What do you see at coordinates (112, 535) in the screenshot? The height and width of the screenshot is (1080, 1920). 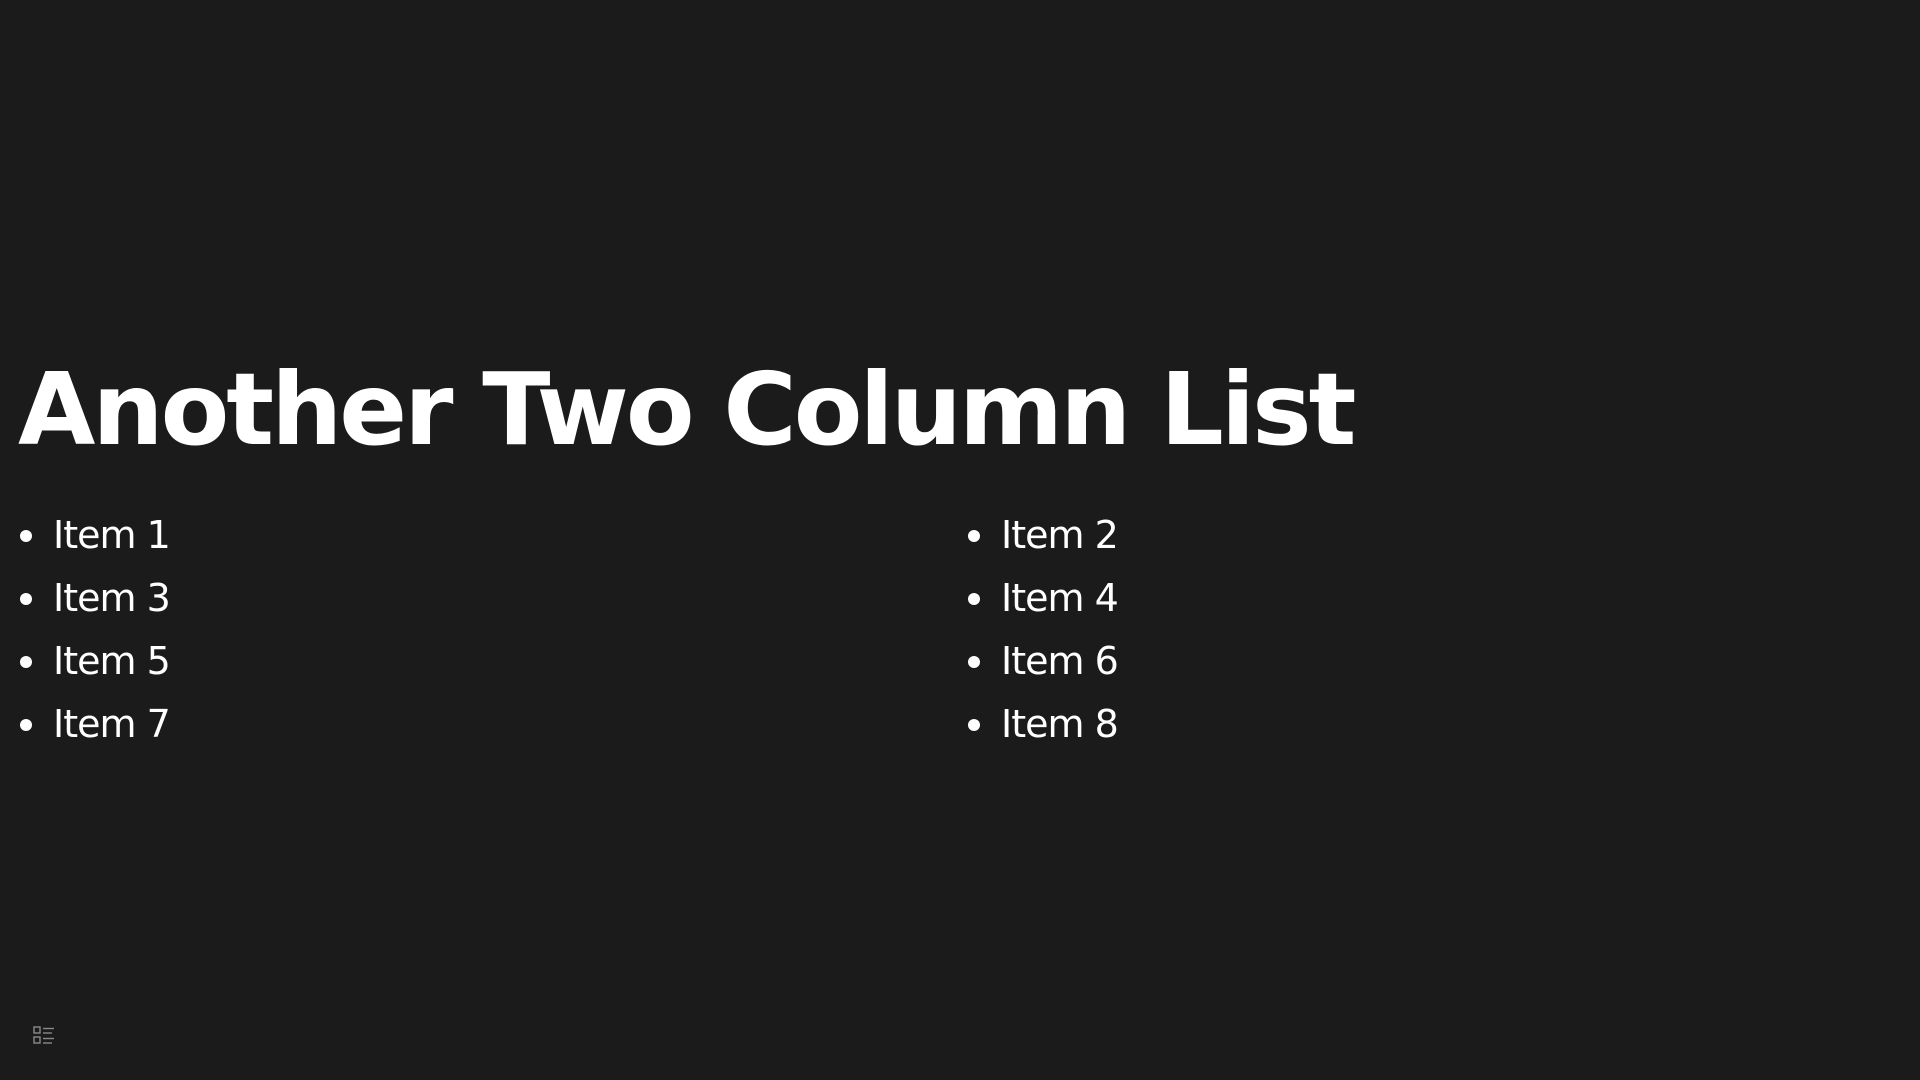 I see `list-item-label: Item 1` at bounding box center [112, 535].